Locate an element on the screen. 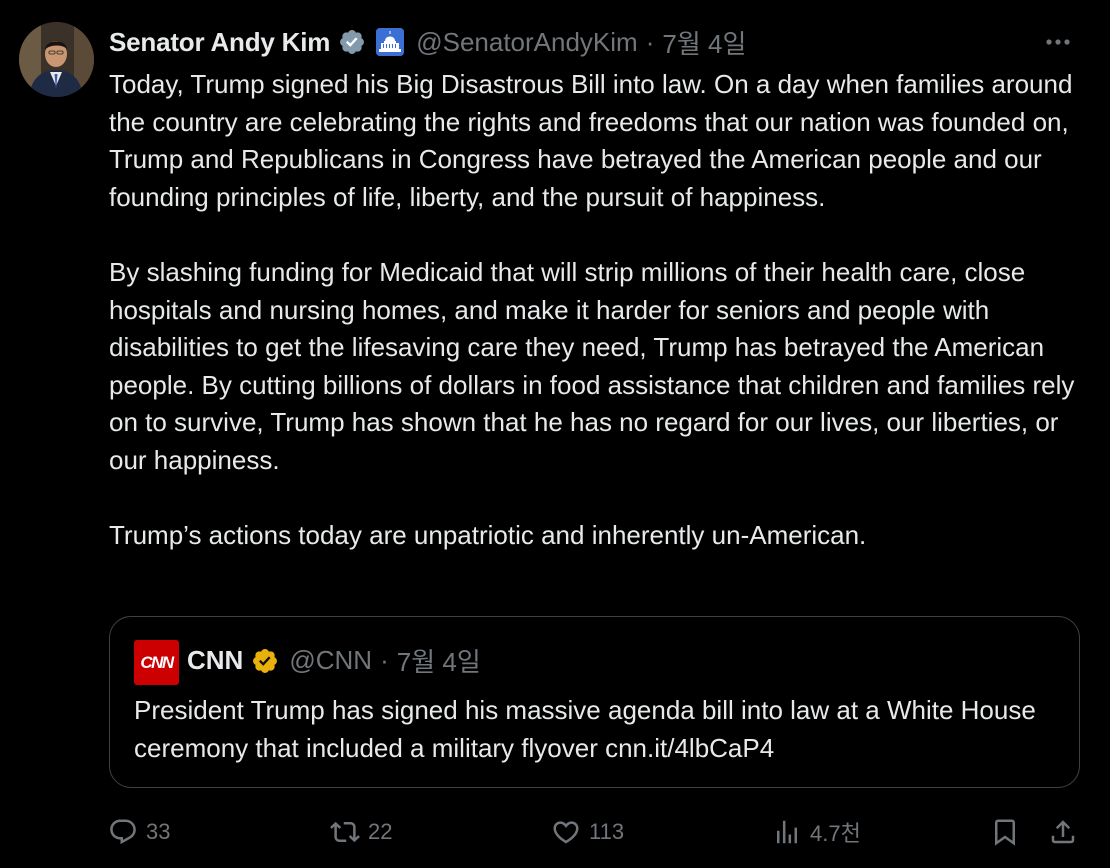  share-button is located at coordinates (1063, 832).